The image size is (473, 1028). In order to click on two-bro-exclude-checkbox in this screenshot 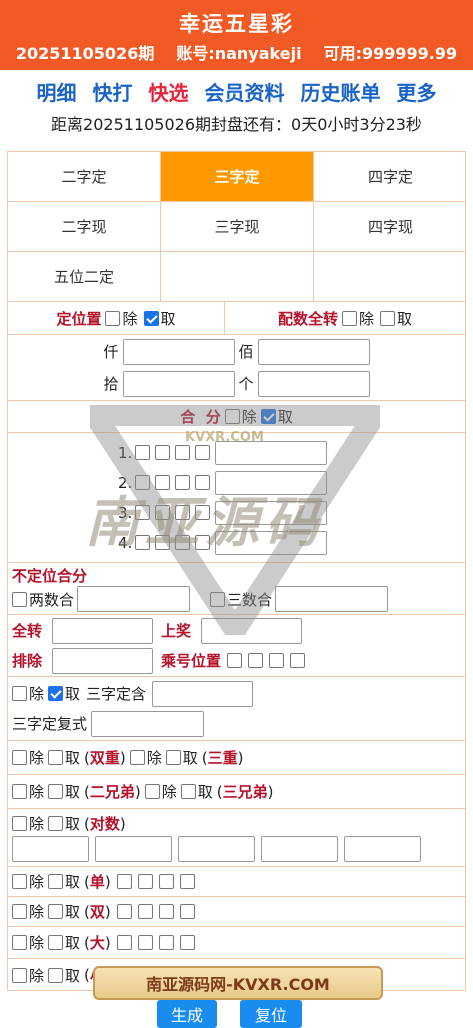, I will do `click(19, 791)`.